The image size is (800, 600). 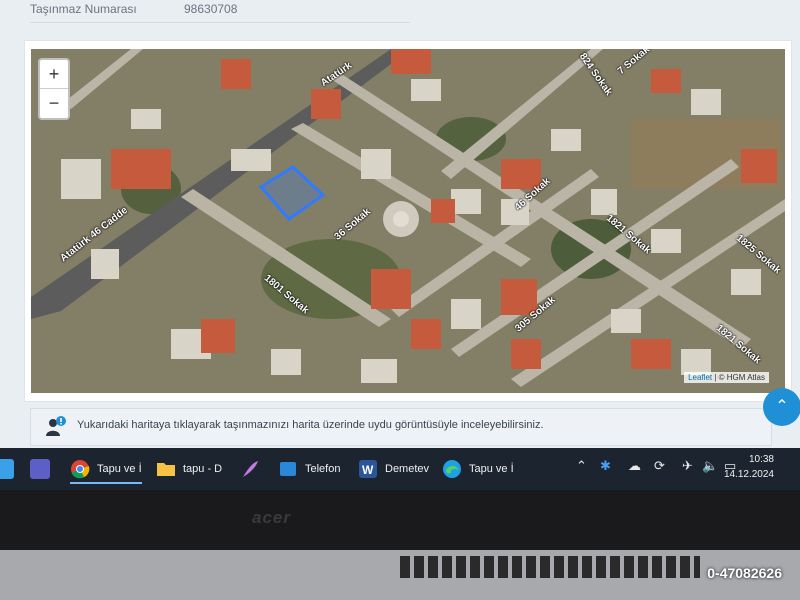 I want to click on clock-time: 10:38, so click(x=761, y=459).